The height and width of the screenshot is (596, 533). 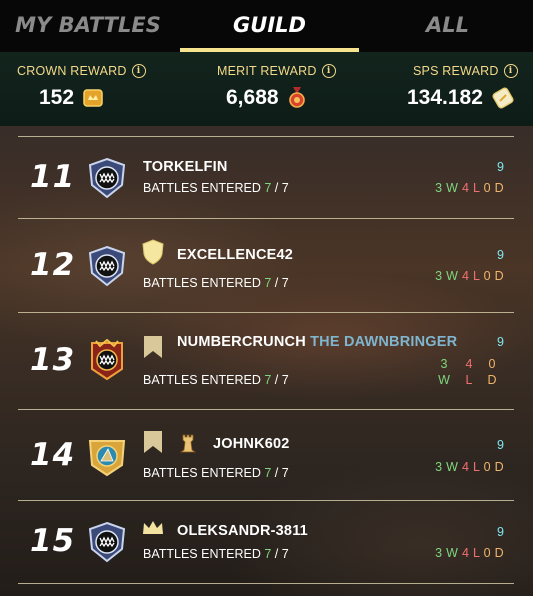 I want to click on tab-my-battles: MY BATTLES, so click(x=88, y=26).